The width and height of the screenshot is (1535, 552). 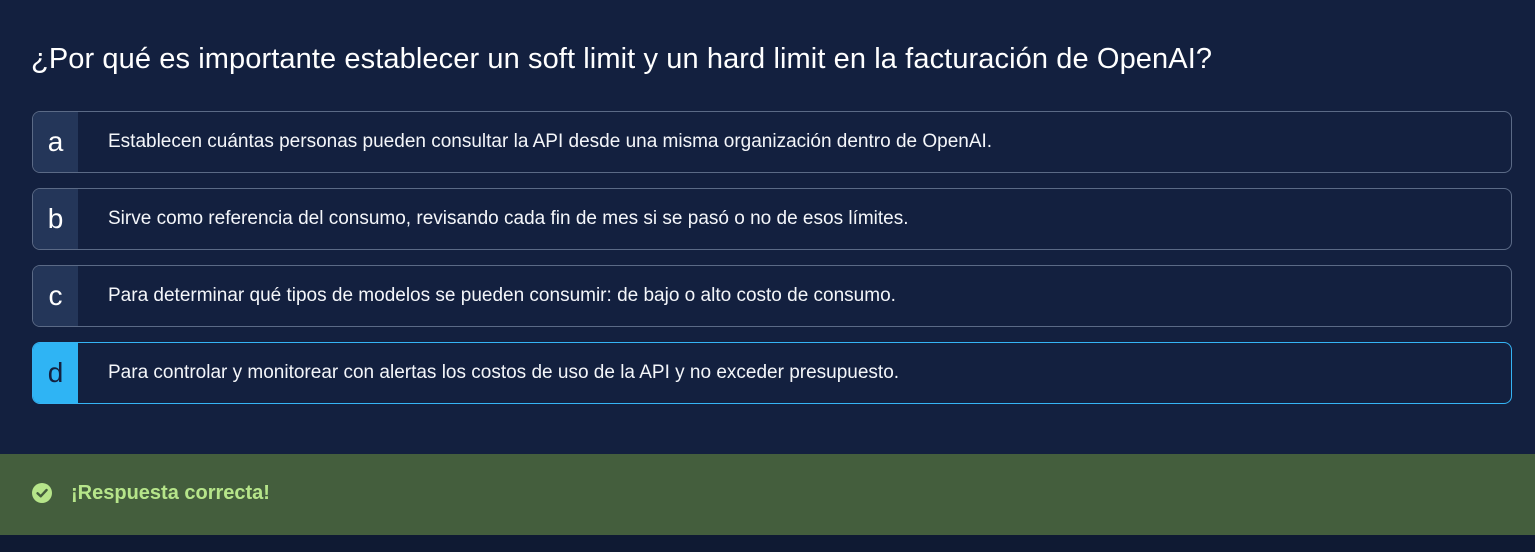 What do you see at coordinates (55, 373) in the screenshot?
I see `option-letter: d` at bounding box center [55, 373].